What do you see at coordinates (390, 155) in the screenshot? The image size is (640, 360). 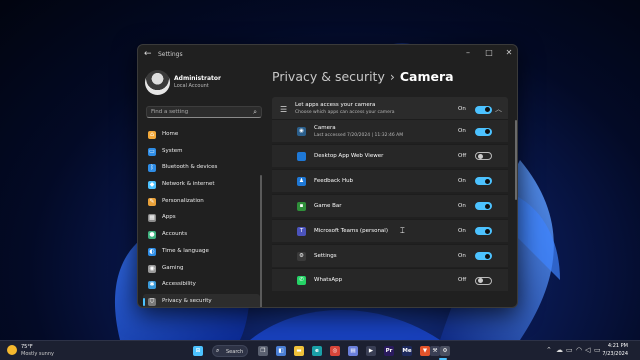 I see `app-row: Desktop App Web Viewer Off` at bounding box center [390, 155].